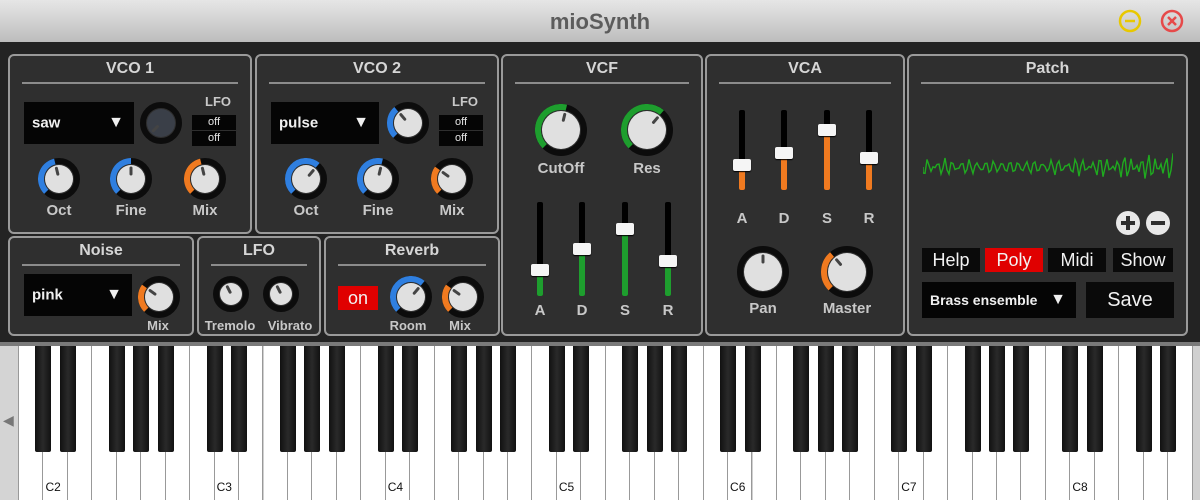  I want to click on vcf-res-knob, so click(647, 130).